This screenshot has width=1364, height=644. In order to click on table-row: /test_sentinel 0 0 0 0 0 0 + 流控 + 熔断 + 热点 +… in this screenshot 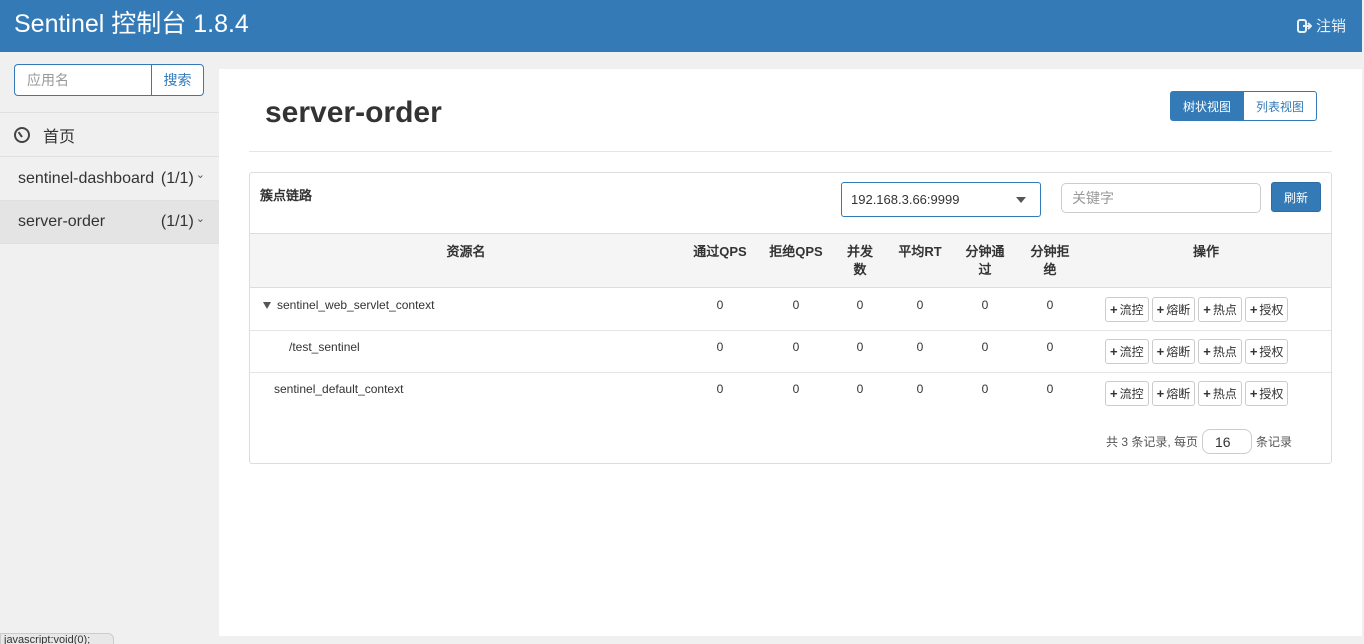, I will do `click(790, 352)`.